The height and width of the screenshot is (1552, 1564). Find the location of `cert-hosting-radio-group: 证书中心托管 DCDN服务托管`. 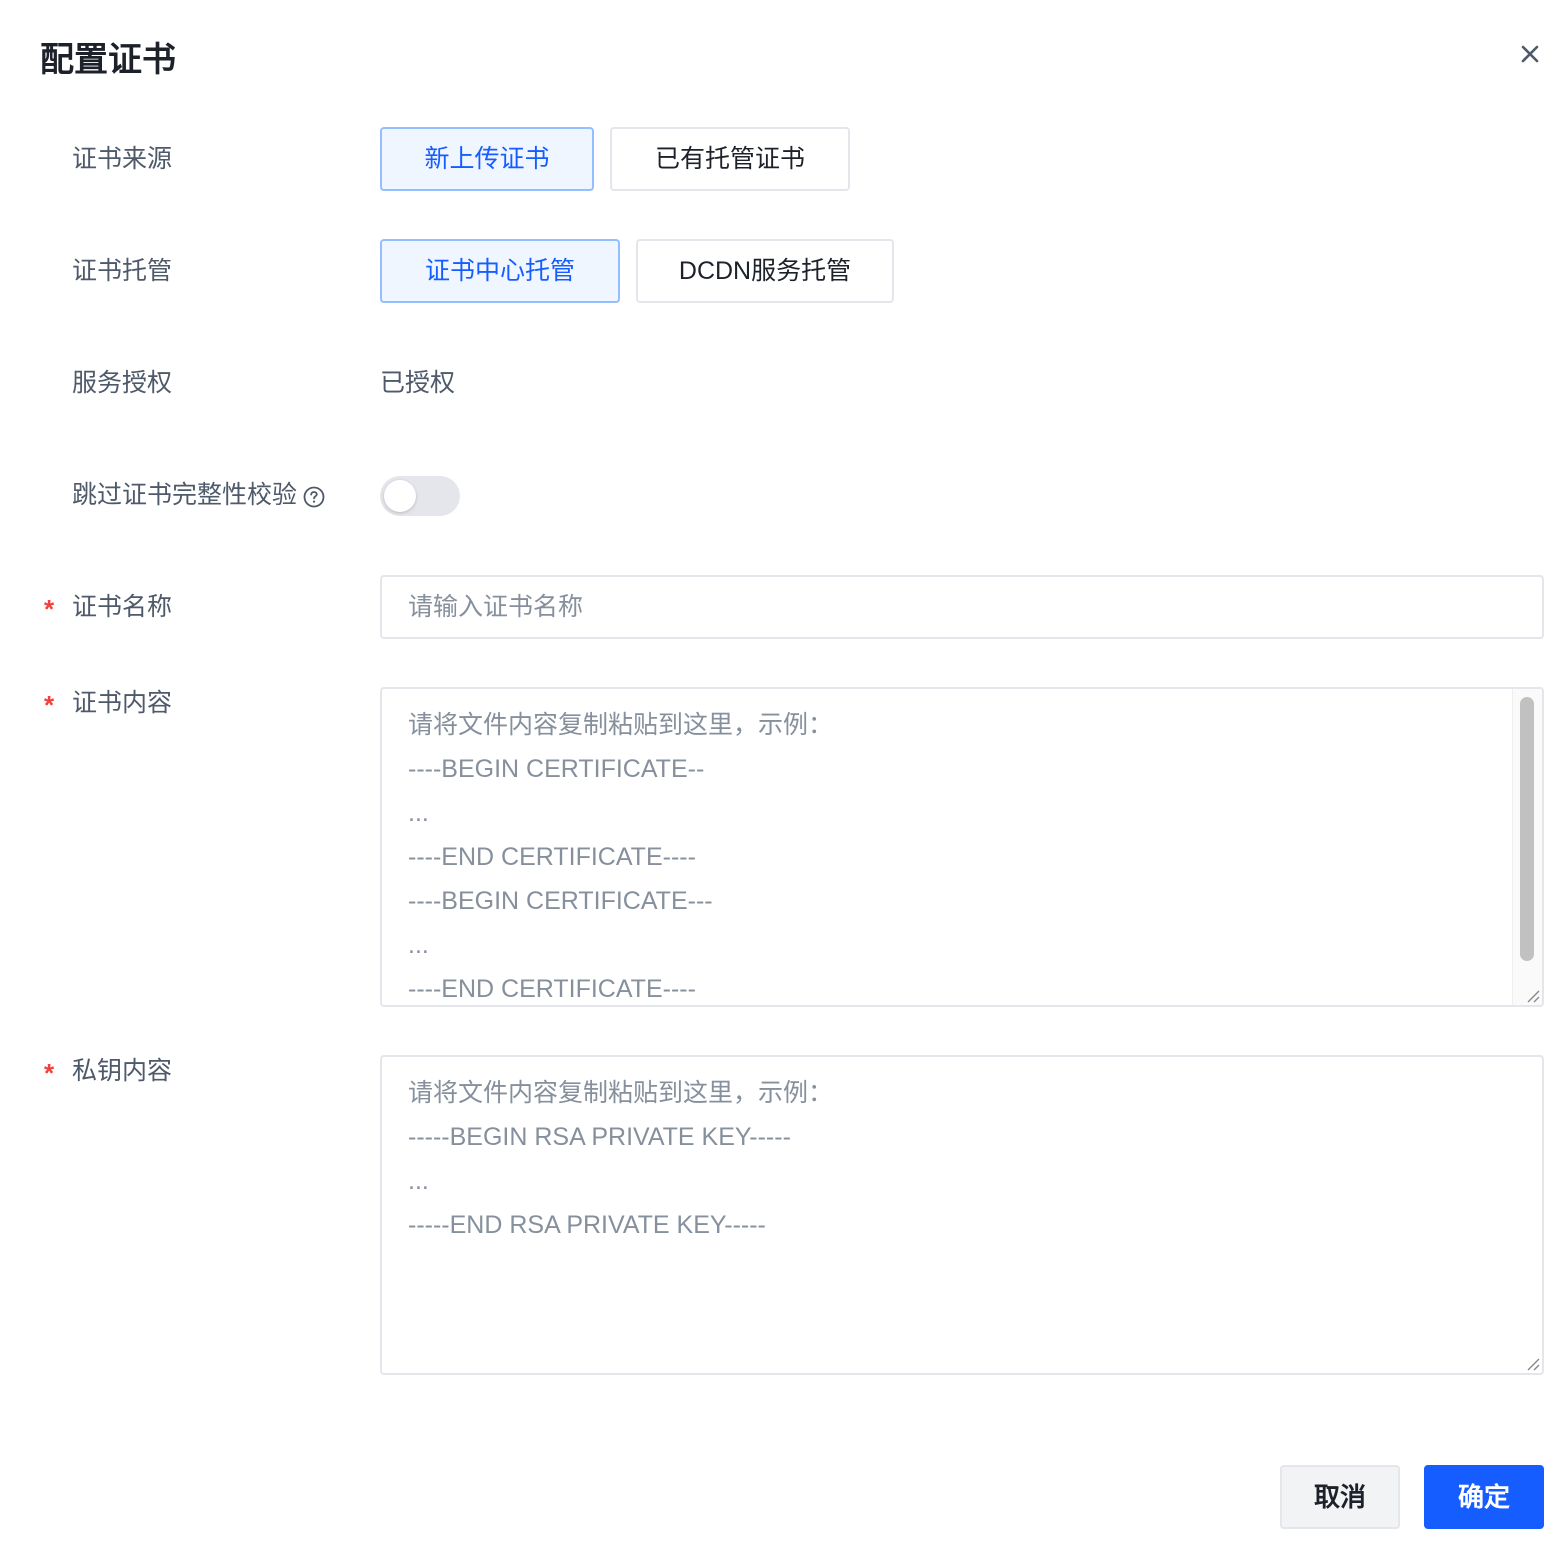

cert-hosting-radio-group: 证书中心托管 DCDN服务托管 is located at coordinates (640, 271).